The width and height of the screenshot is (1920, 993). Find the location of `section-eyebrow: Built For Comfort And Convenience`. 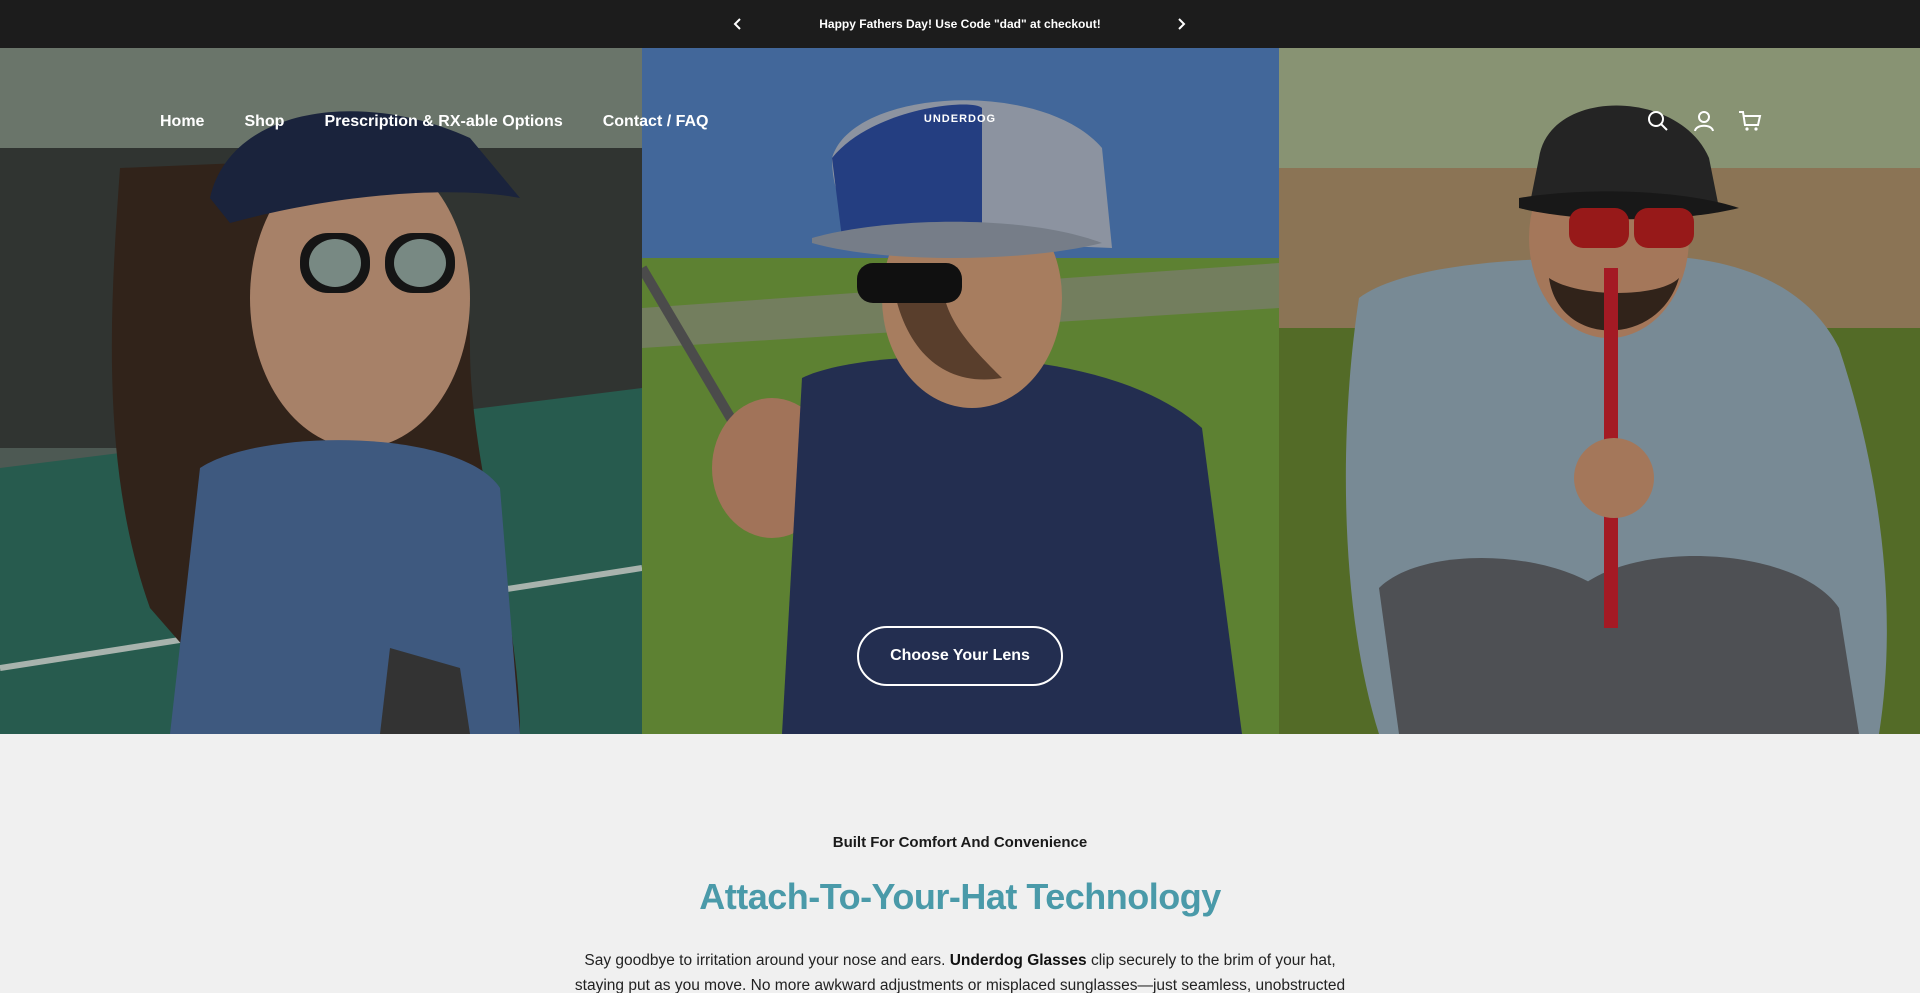

section-eyebrow: Built For Comfort And Convenience is located at coordinates (960, 842).